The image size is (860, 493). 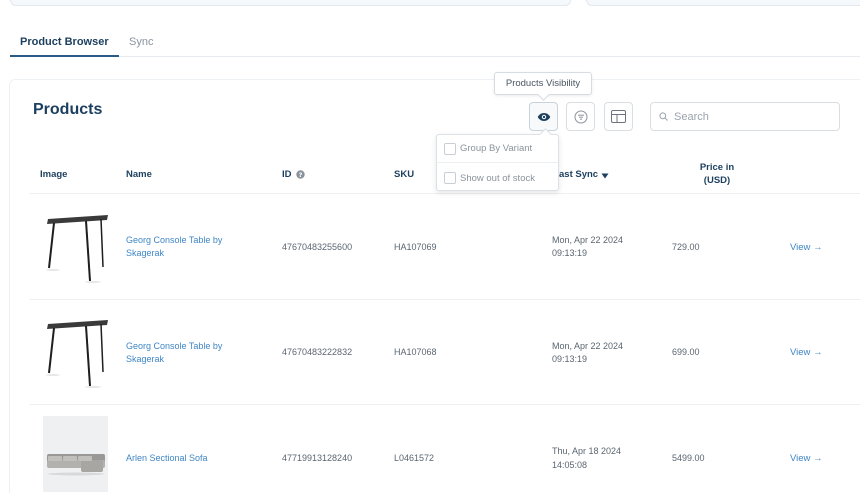 I want to click on show-out-of-stock-checkbox, so click(x=450, y=178).